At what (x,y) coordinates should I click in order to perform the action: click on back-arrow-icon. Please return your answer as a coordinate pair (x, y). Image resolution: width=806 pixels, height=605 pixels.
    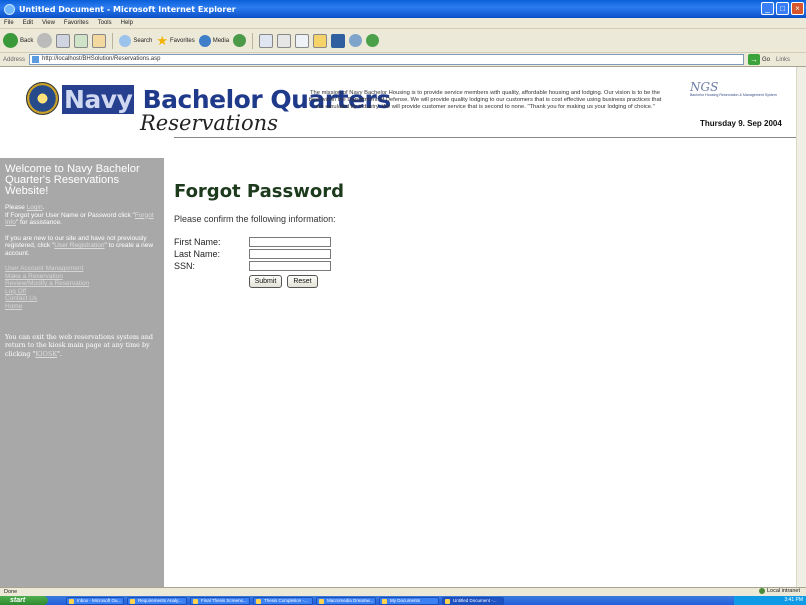
    Looking at the image, I should click on (10, 40).